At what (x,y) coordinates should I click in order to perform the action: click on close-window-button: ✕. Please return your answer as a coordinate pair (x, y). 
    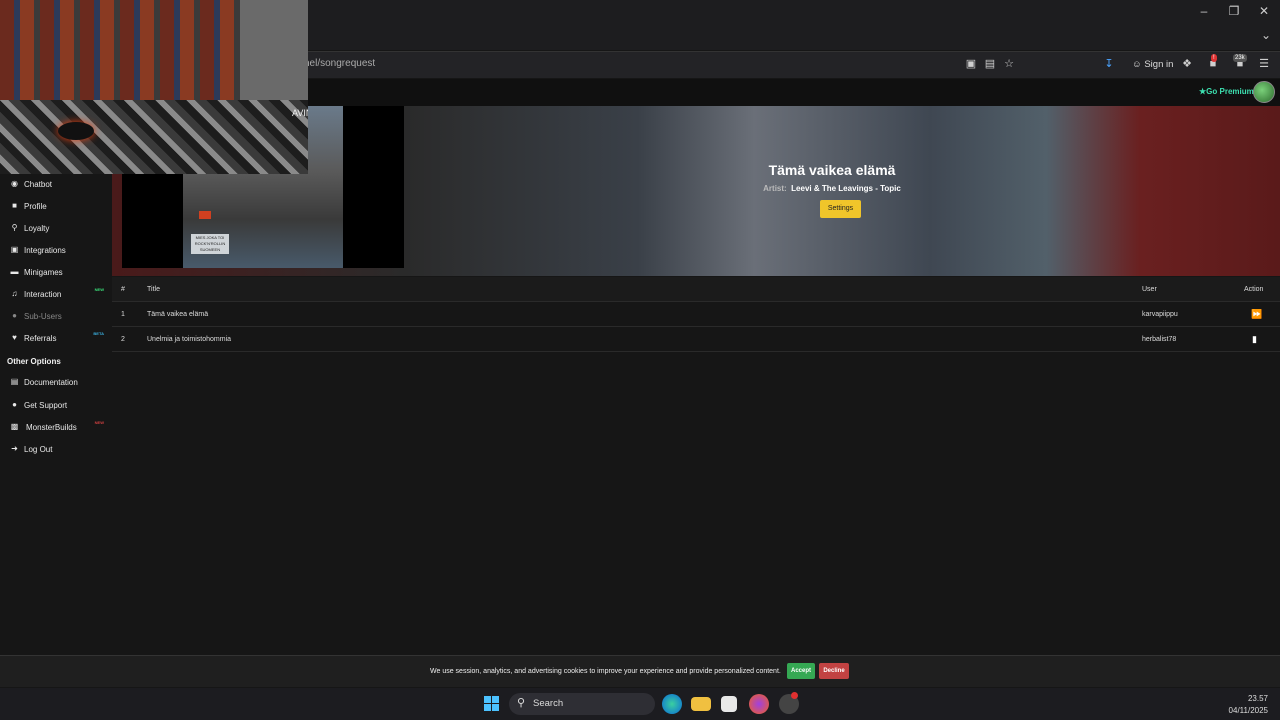
    Looking at the image, I should click on (1264, 11).